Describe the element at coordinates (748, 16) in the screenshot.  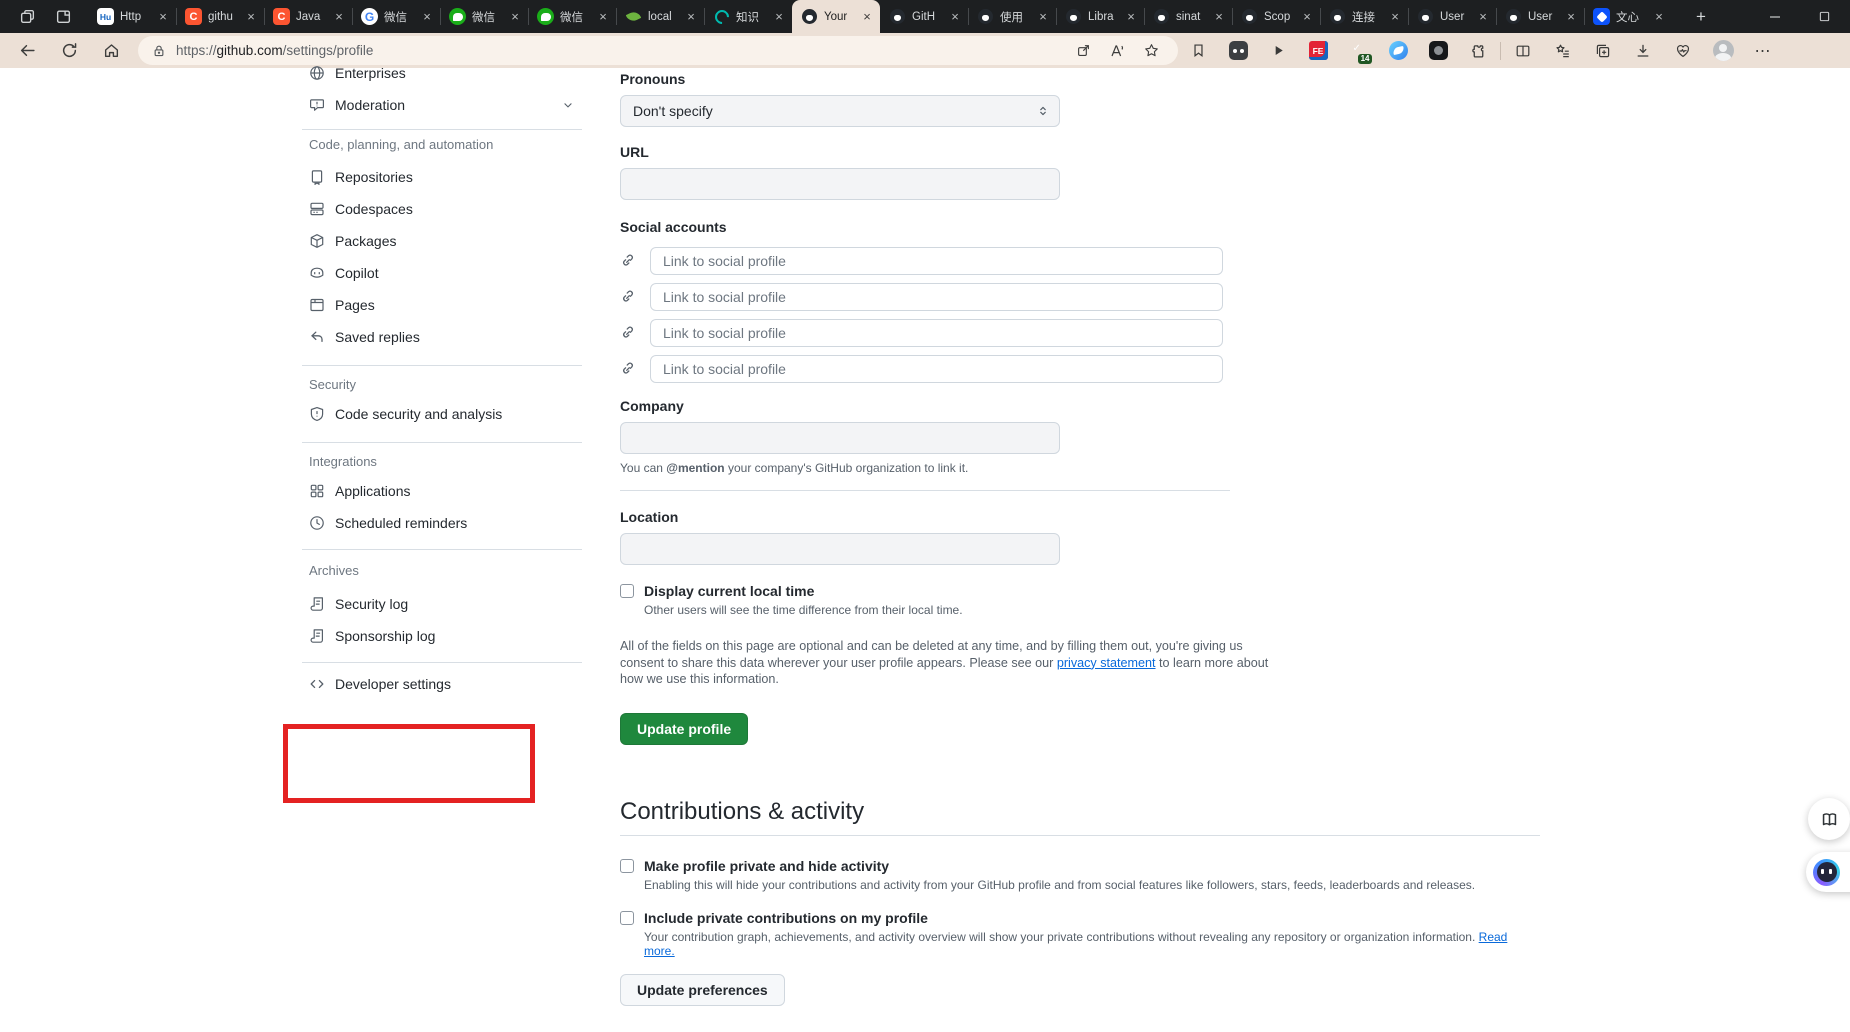
I see `browser-tab: 知识 ×` at that location.